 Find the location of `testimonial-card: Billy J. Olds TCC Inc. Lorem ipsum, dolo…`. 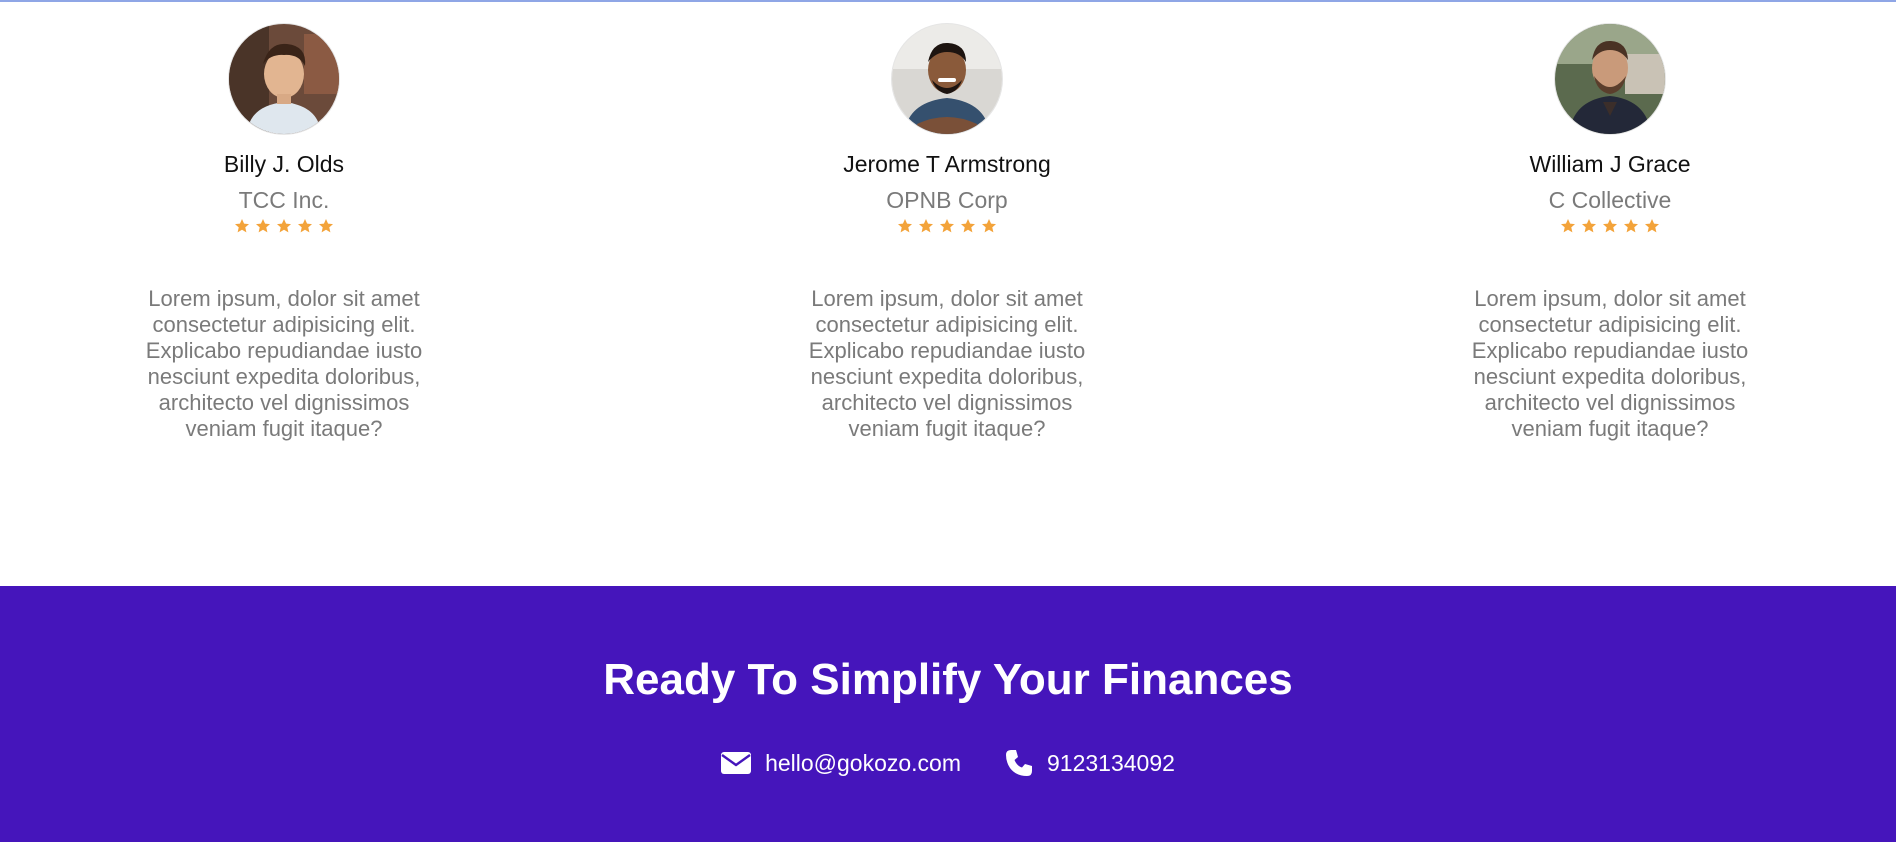

testimonial-card: Billy J. Olds TCC Inc. Lorem ipsum, dolo… is located at coordinates (284, 233).